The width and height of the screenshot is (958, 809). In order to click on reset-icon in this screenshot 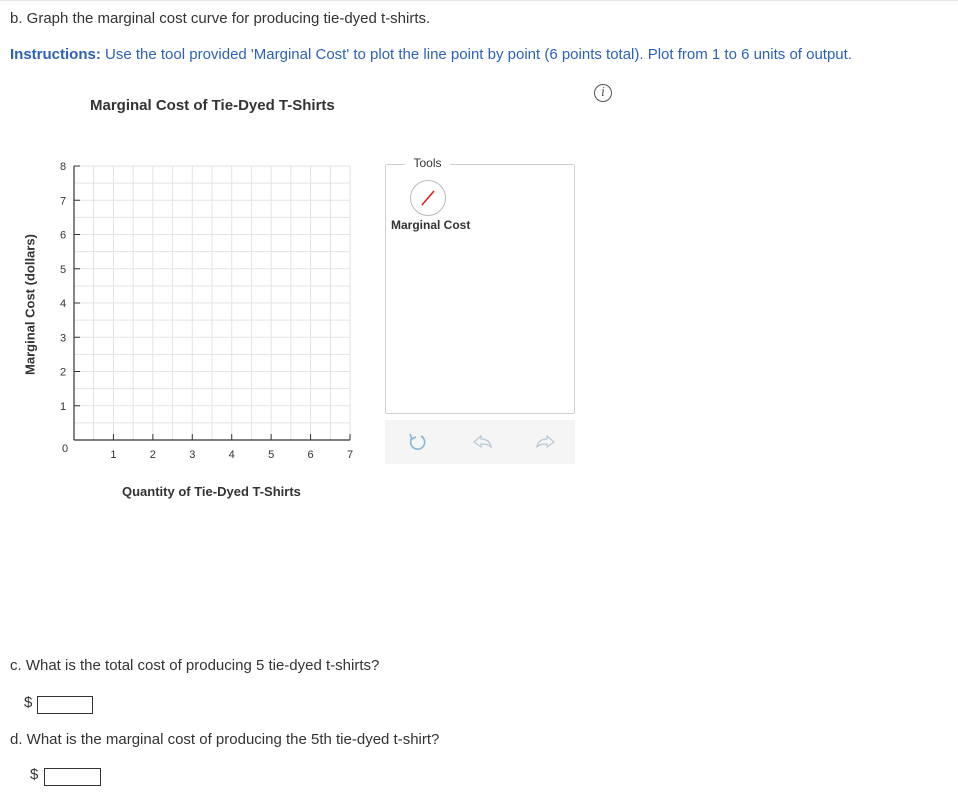, I will do `click(417, 441)`.